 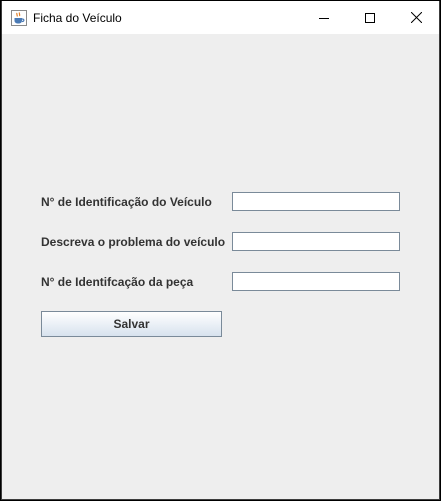 I want to click on close-button, so click(x=416, y=17).